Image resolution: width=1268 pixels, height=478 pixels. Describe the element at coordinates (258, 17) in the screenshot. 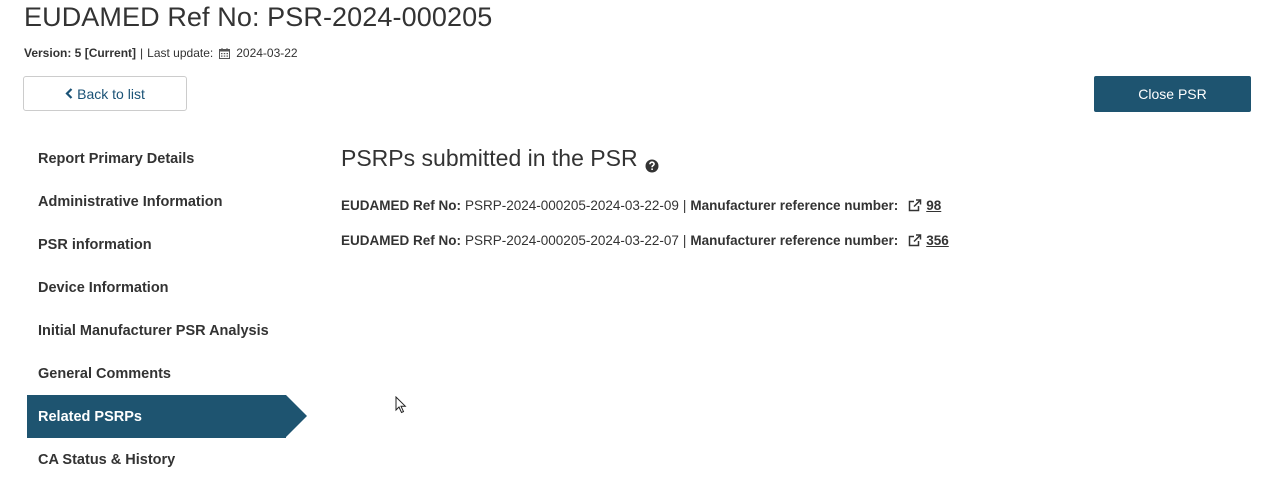

I see `page-title: EUDAMED Ref No: PSR-2024-000205` at that location.